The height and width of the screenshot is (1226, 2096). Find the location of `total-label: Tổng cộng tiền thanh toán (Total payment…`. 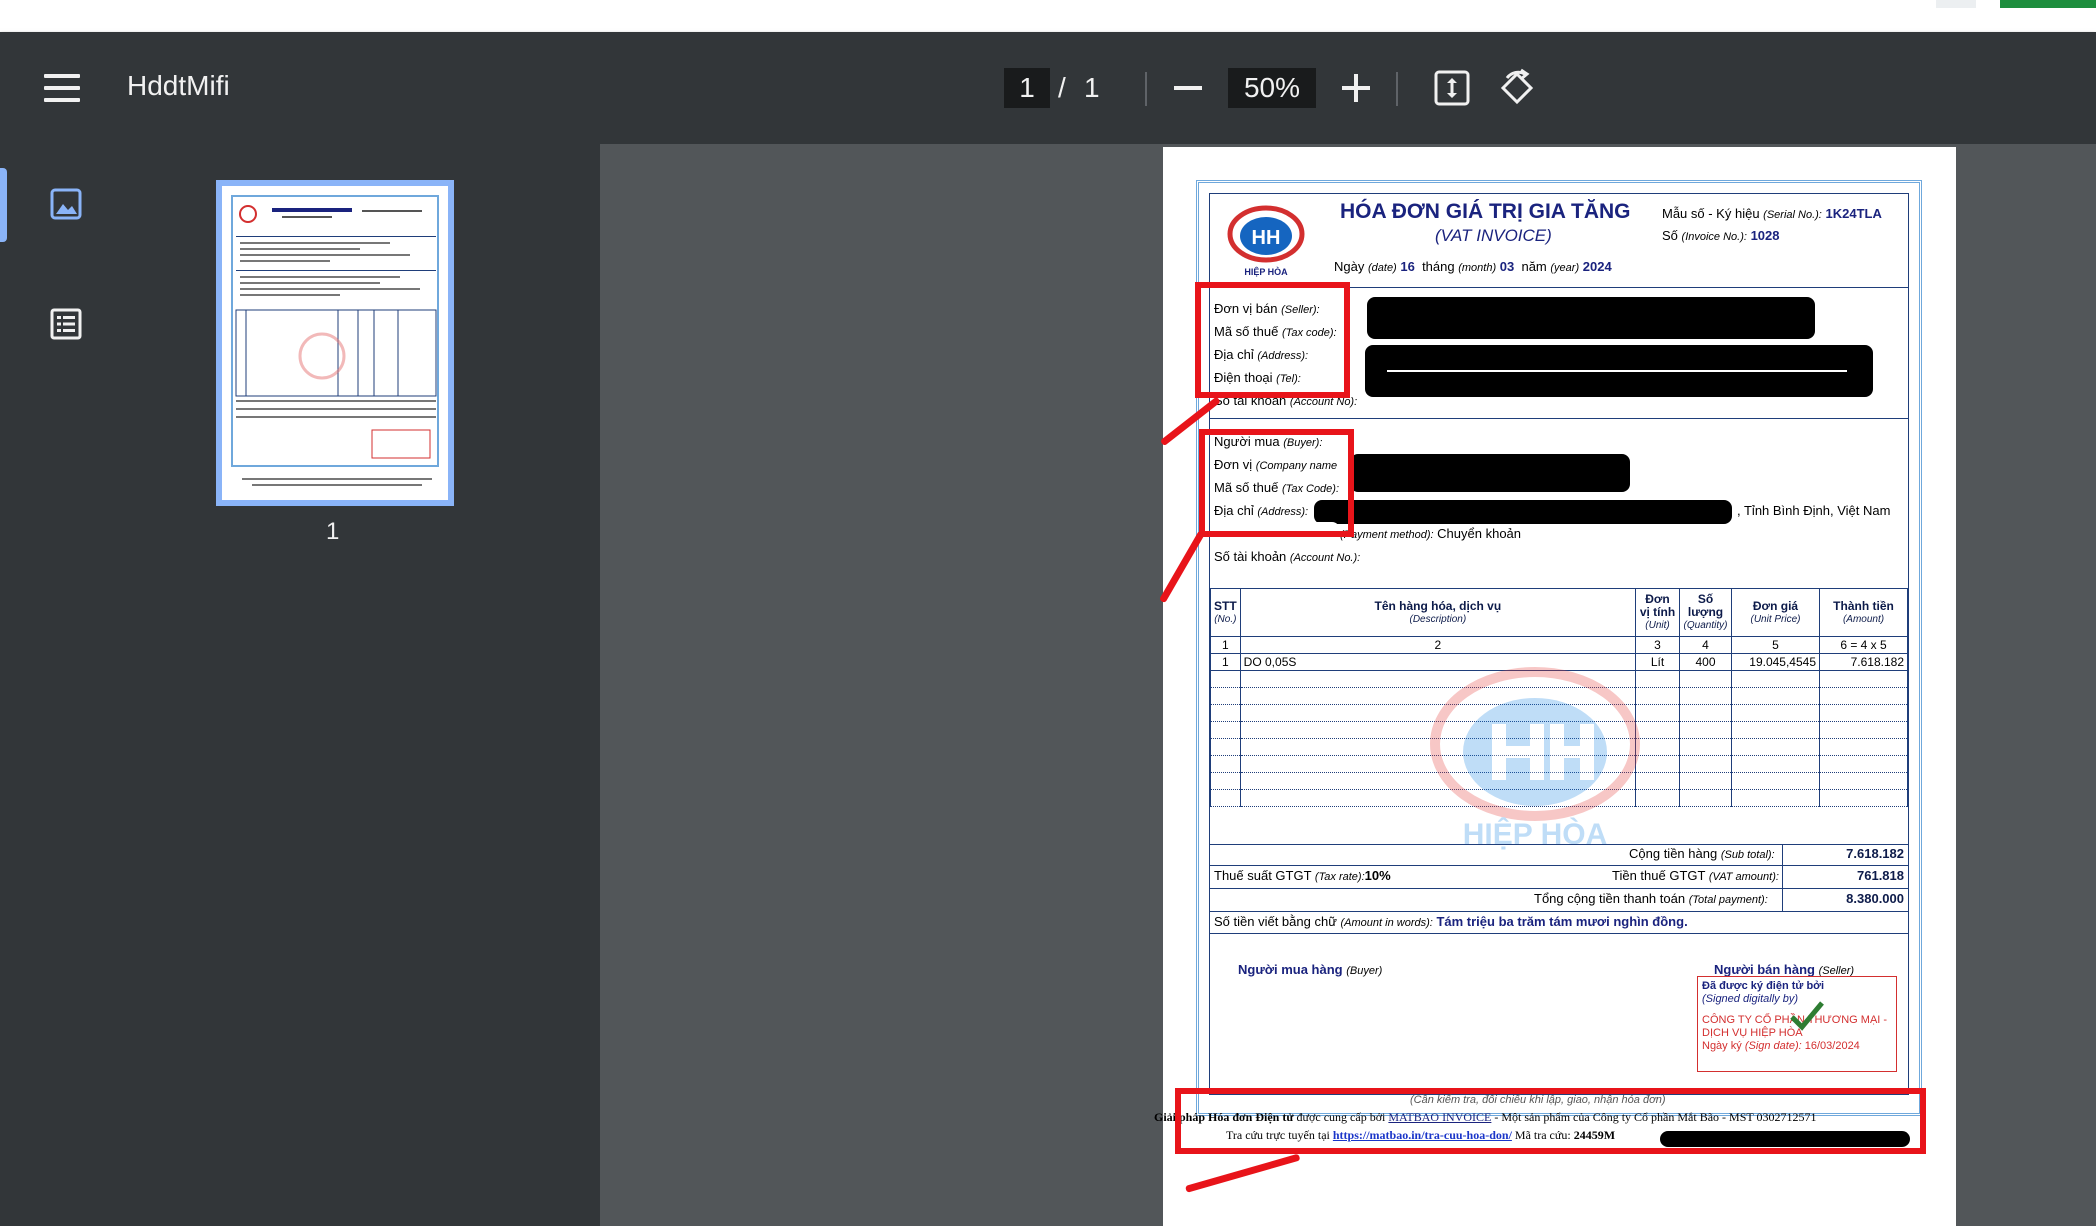

total-label: Tổng cộng tiền thanh toán (Total payment… is located at coordinates (1651, 898).